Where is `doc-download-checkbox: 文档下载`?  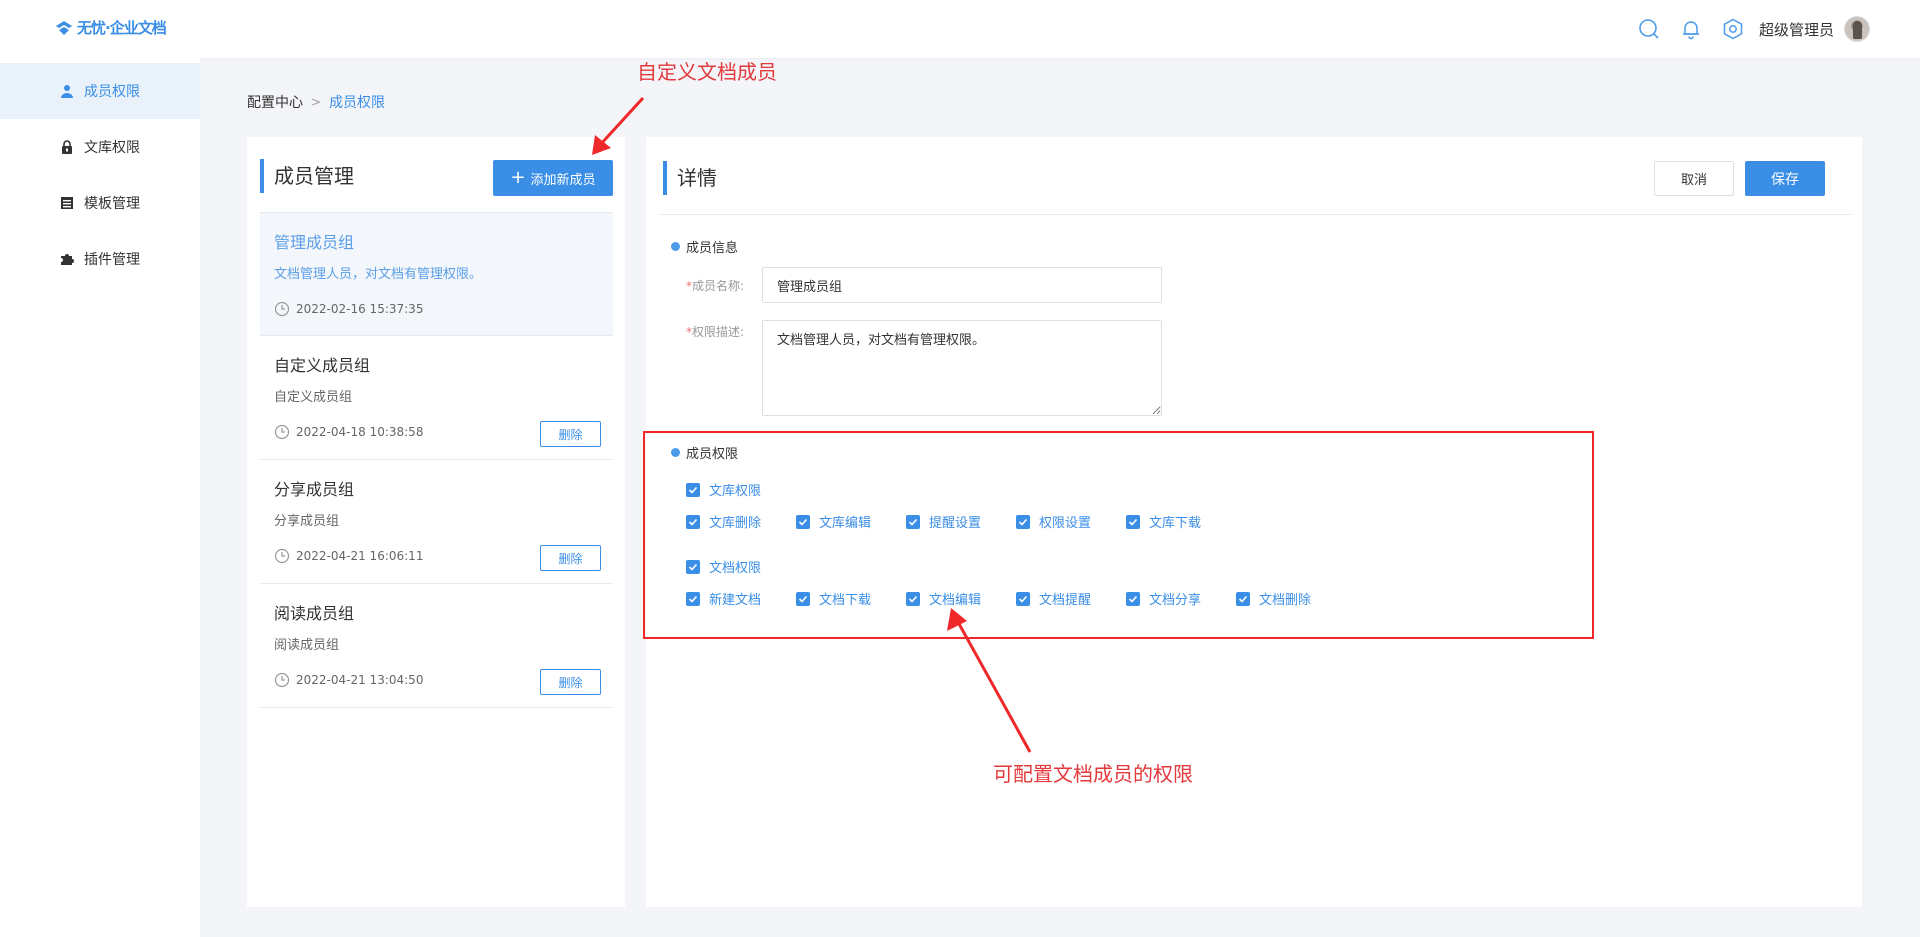
doc-download-checkbox: 文档下载 is located at coordinates (851, 598).